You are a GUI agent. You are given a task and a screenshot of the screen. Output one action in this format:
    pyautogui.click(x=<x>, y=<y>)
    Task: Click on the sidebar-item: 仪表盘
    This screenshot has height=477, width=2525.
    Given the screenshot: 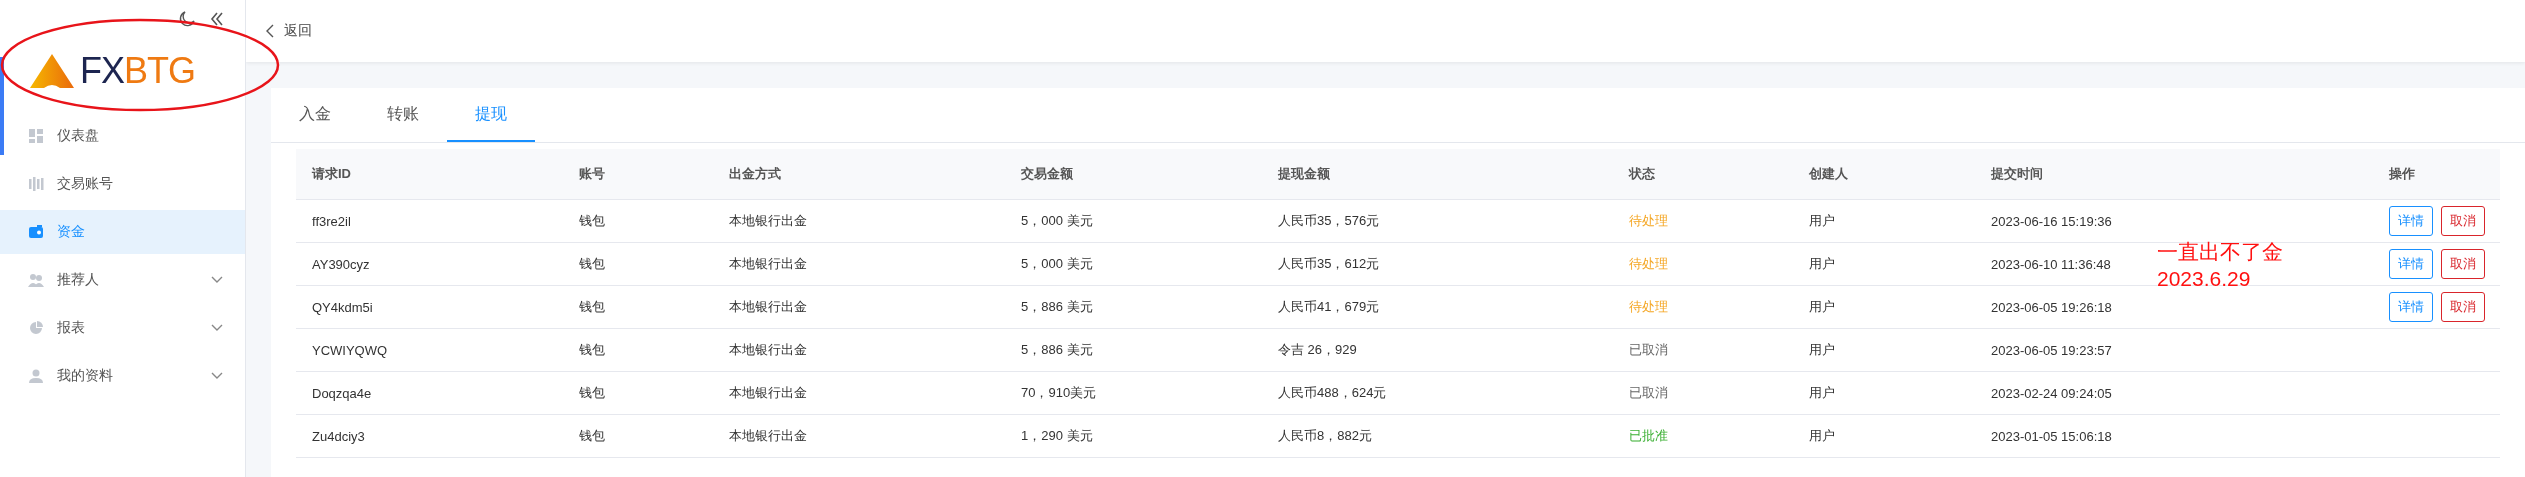 What is the action you would take?
    pyautogui.click(x=122, y=136)
    